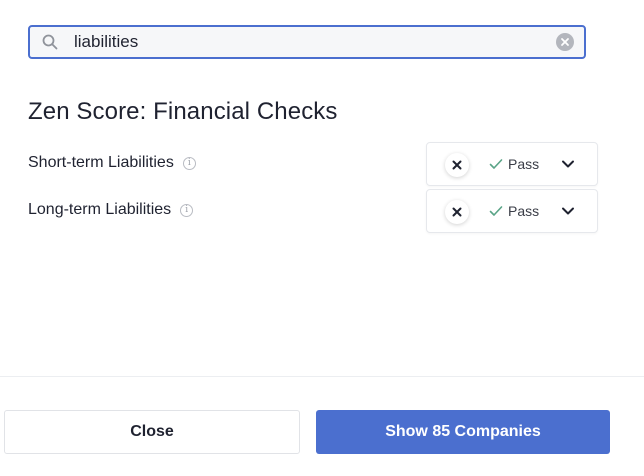  Describe the element at coordinates (101, 162) in the screenshot. I see `check-label-text: Short-term Liabilities` at that location.